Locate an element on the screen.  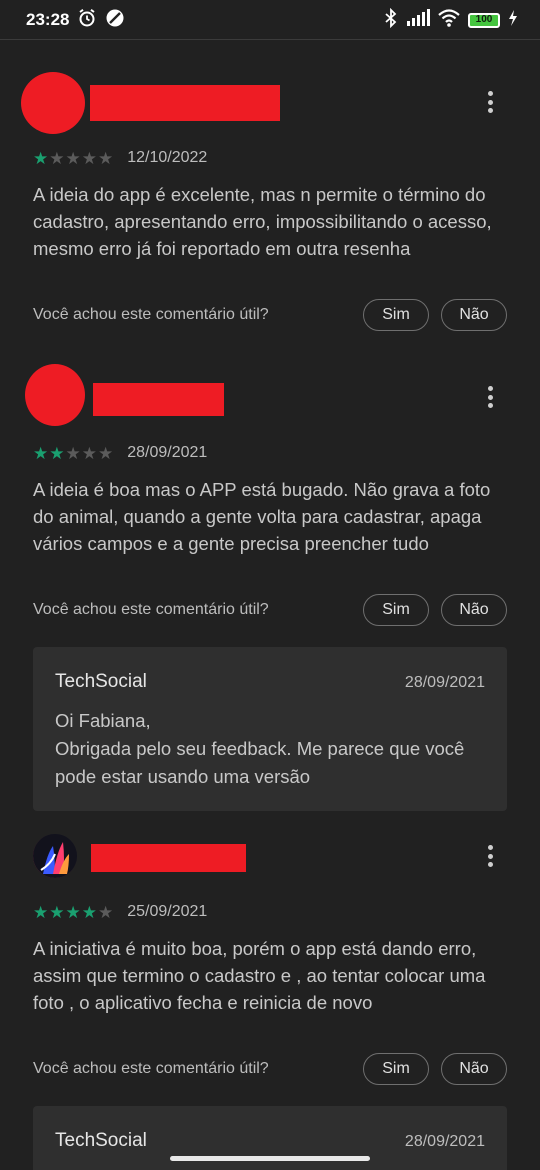
status-right: 100 is located at coordinates (451, 20).